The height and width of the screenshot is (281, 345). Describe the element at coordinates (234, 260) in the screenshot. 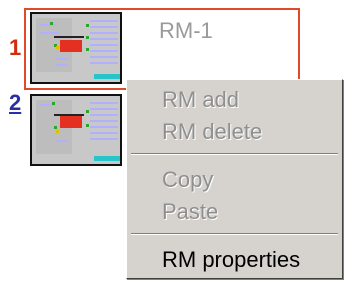

I see `menu-item-rm-properties: RM properties` at that location.